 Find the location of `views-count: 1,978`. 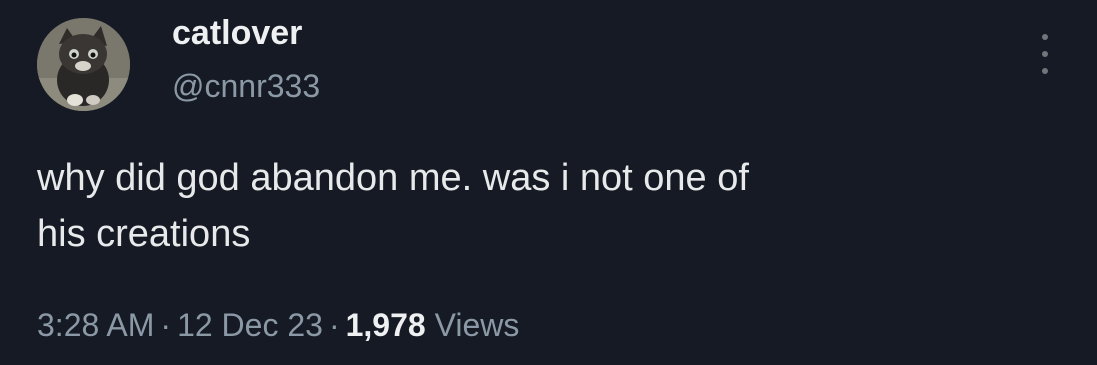

views-count: 1,978 is located at coordinates (386, 325).